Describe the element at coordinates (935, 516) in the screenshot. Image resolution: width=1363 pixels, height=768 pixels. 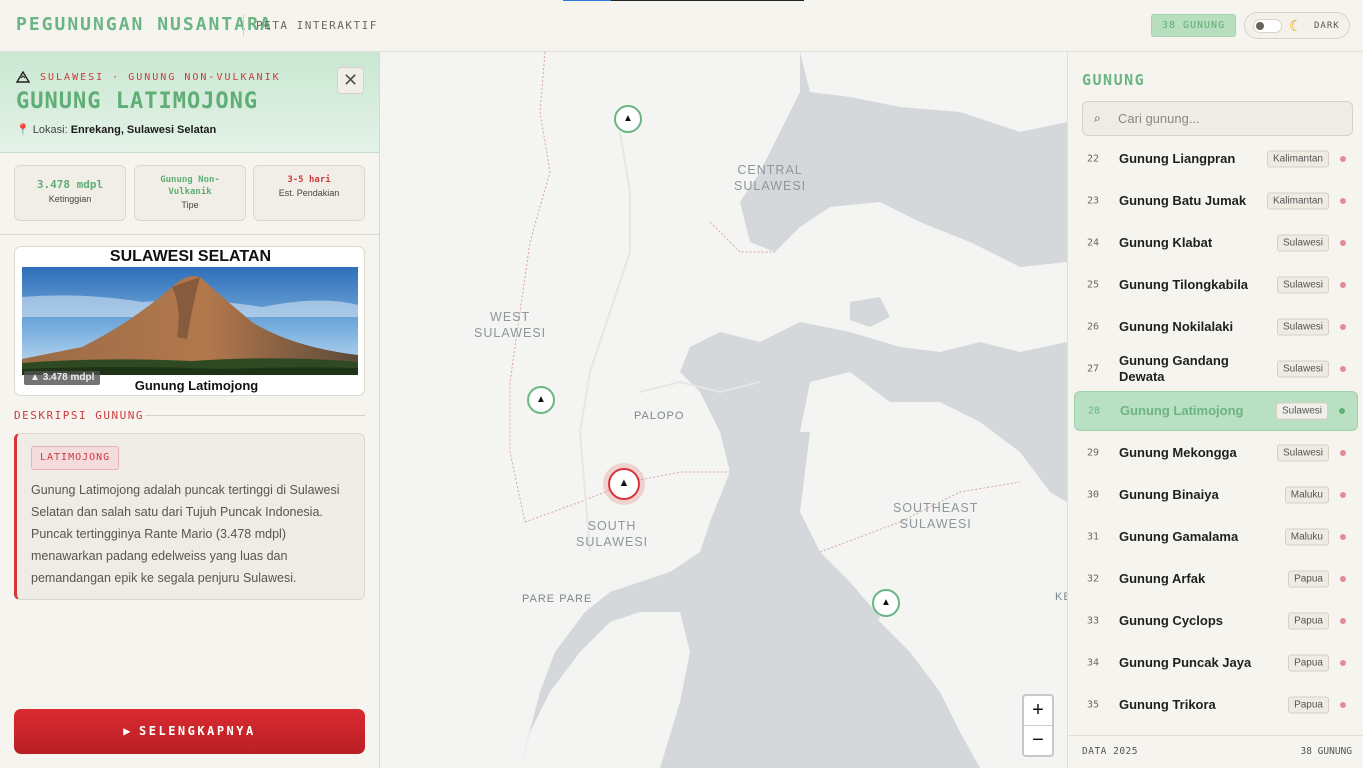
I see `map-label-southeast-sulawesi: SOUTHEAST SULAWESI` at that location.